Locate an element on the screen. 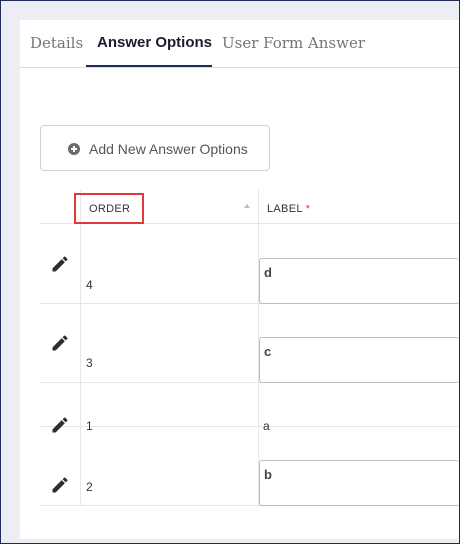  add-new-answer-options-button: Add New Answer Options is located at coordinates (155, 148).